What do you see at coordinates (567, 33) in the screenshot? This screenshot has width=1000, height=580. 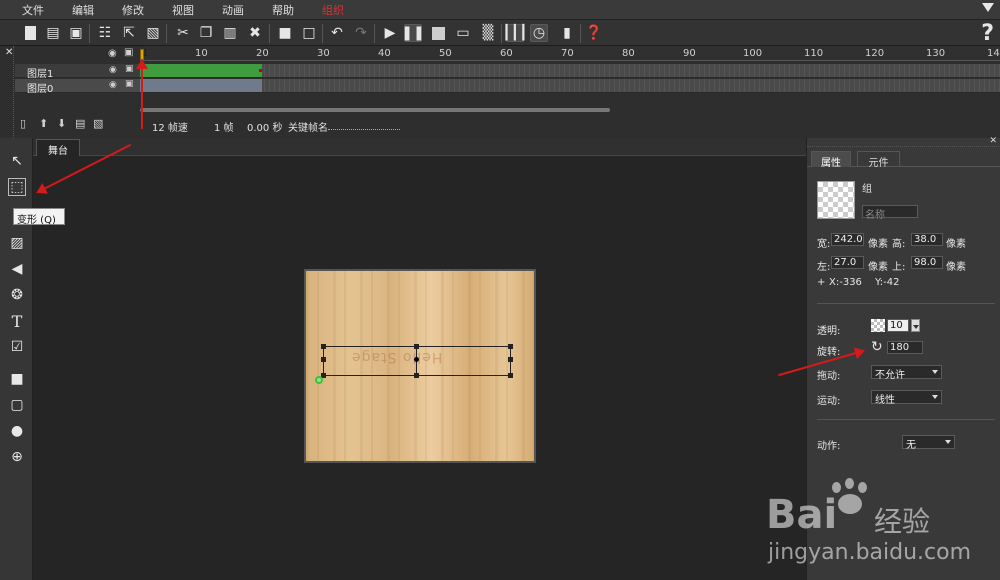 I see `battery-icon: ▮` at bounding box center [567, 33].